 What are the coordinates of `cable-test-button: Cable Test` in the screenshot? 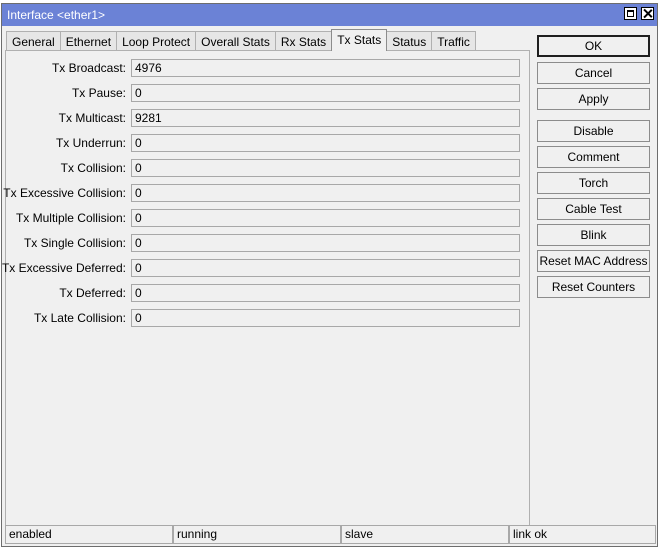 It's located at (593, 209).